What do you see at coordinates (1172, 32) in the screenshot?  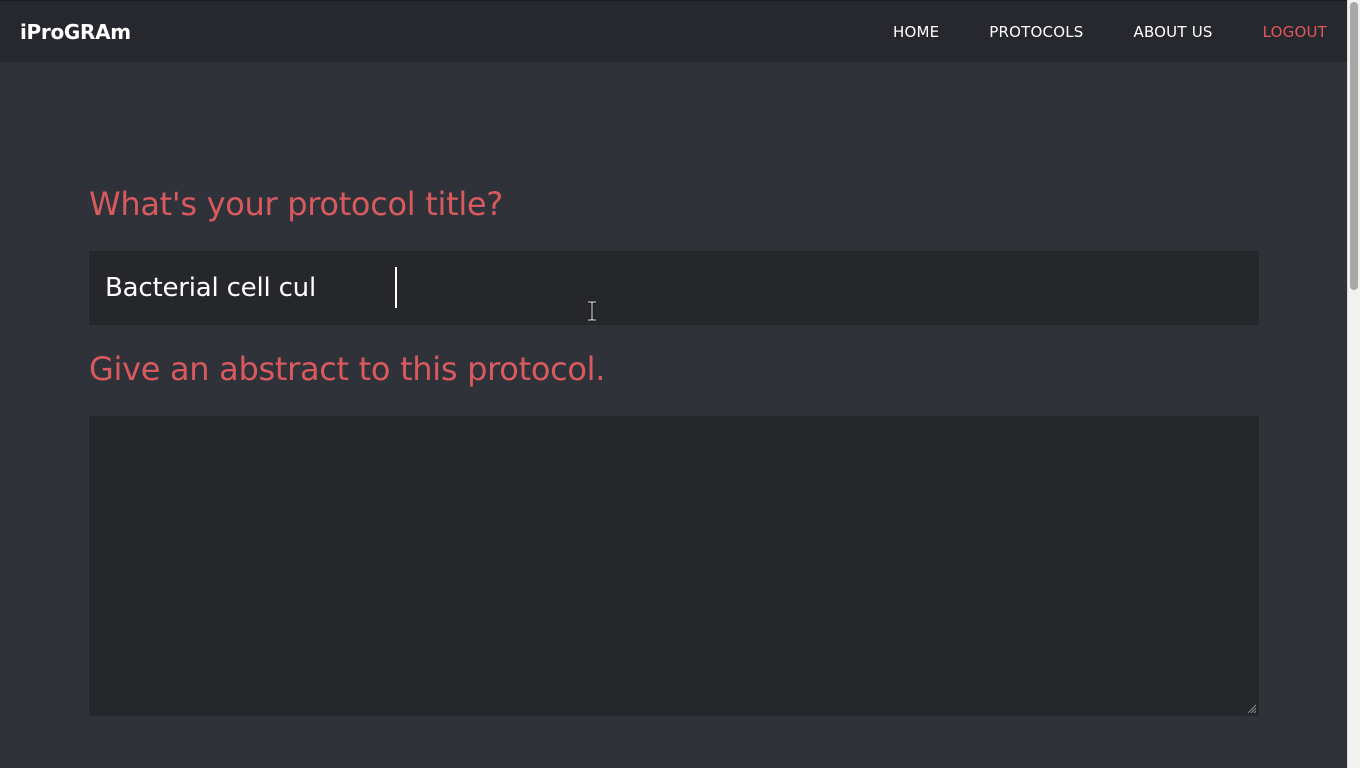 I see `nav-about-us-link: ABOUT US` at bounding box center [1172, 32].